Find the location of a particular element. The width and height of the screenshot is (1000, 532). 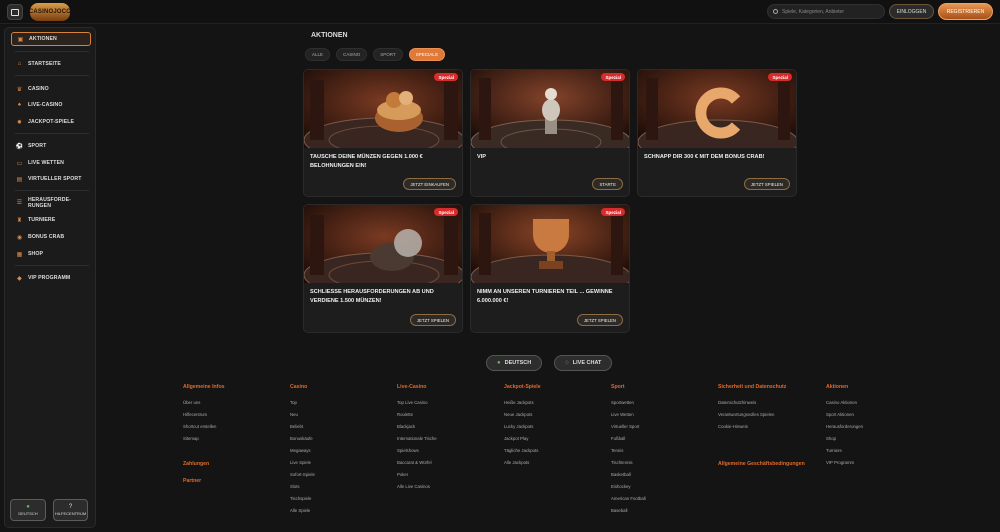

footer-link: Alle Live Casinos is located at coordinates (417, 490).